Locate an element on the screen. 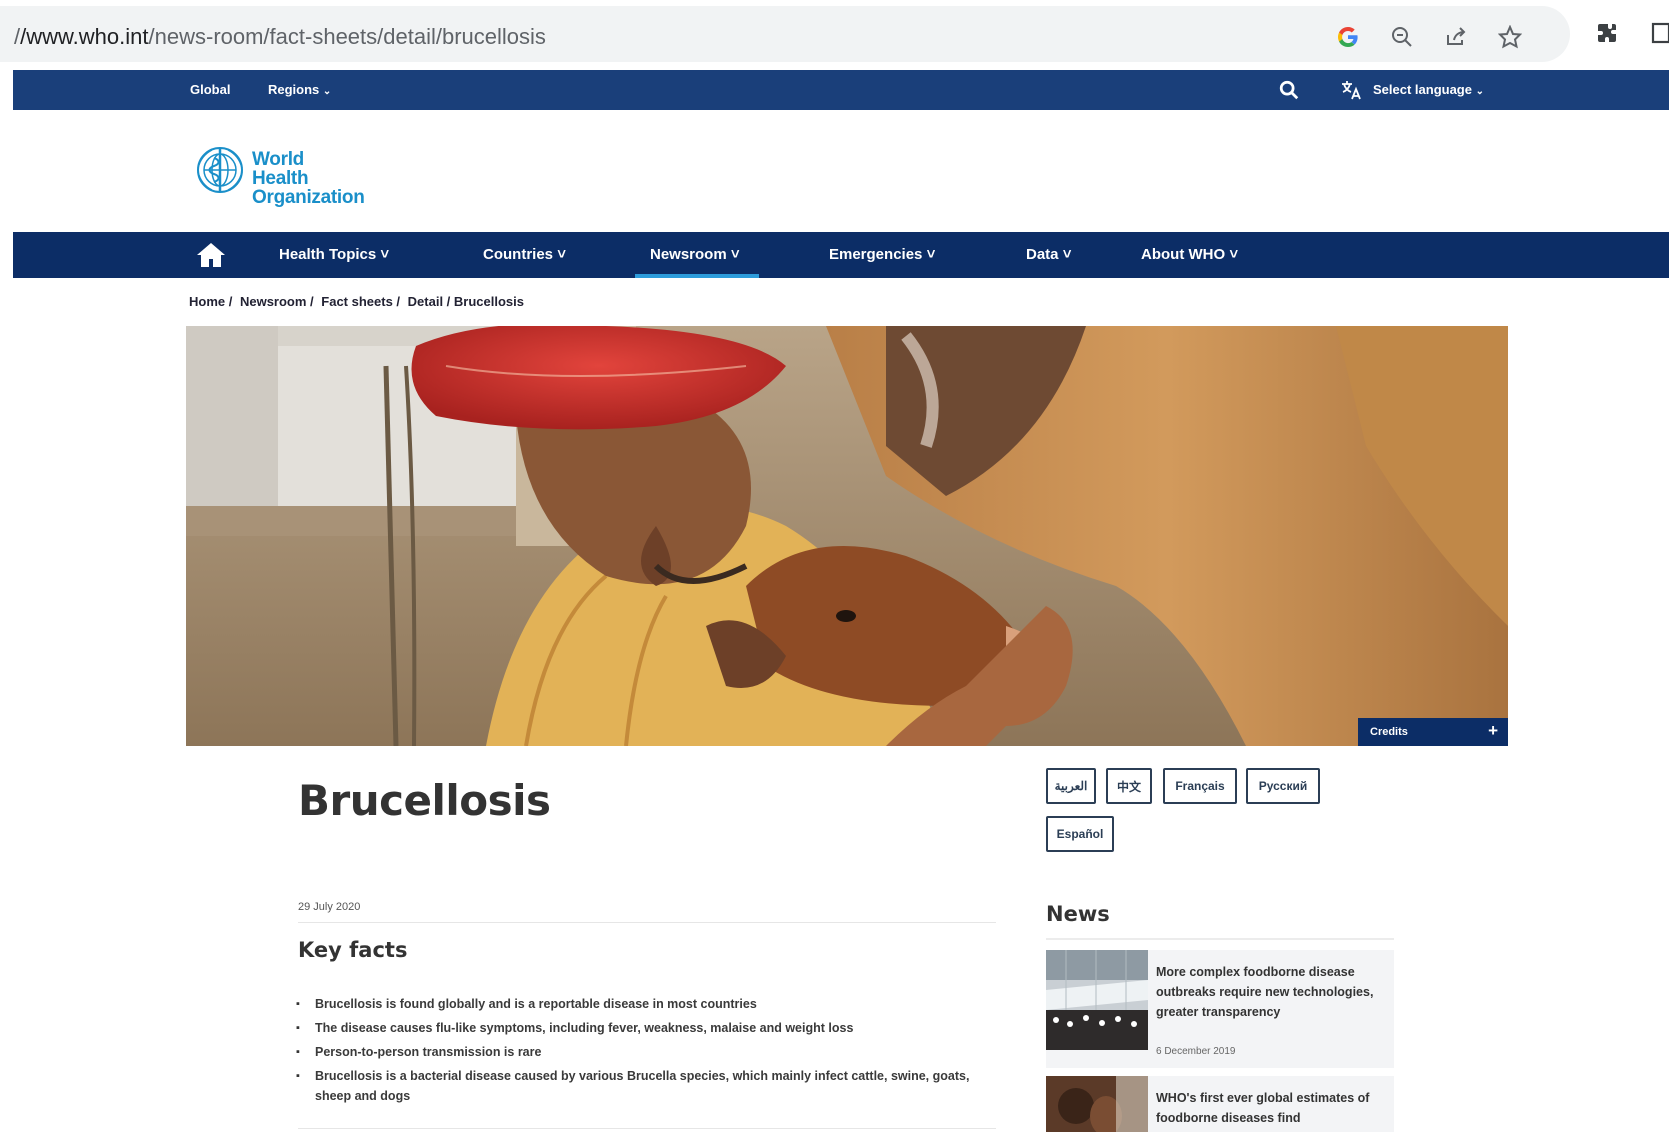 This screenshot has height=1132, width=1669. lang-button-russian: Русский is located at coordinates (1283, 786).